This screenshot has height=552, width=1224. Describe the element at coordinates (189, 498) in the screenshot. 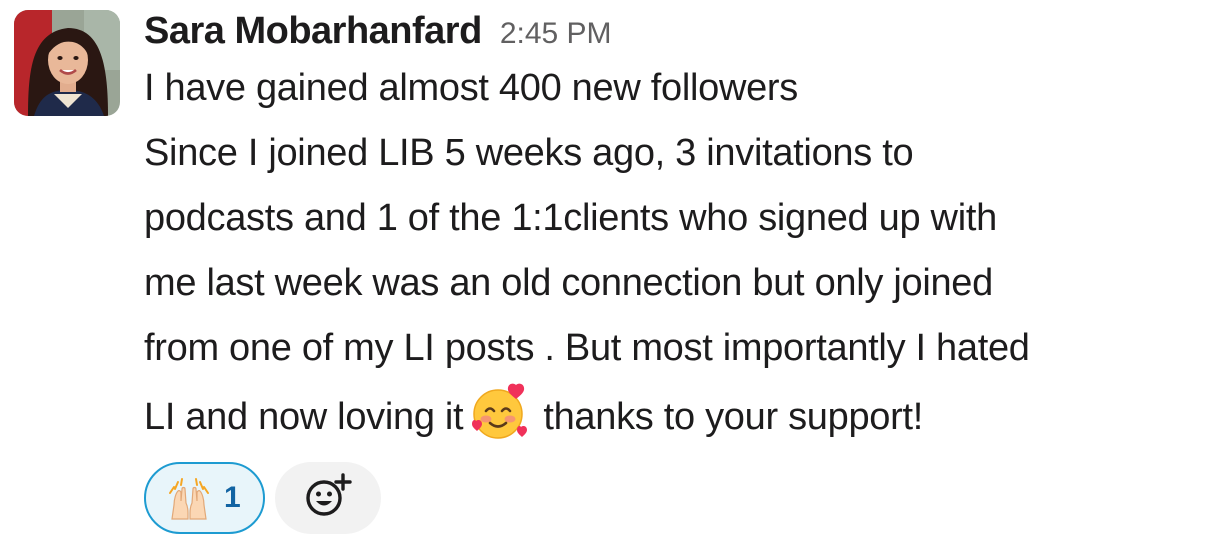

I see `raising-hands-icon` at that location.